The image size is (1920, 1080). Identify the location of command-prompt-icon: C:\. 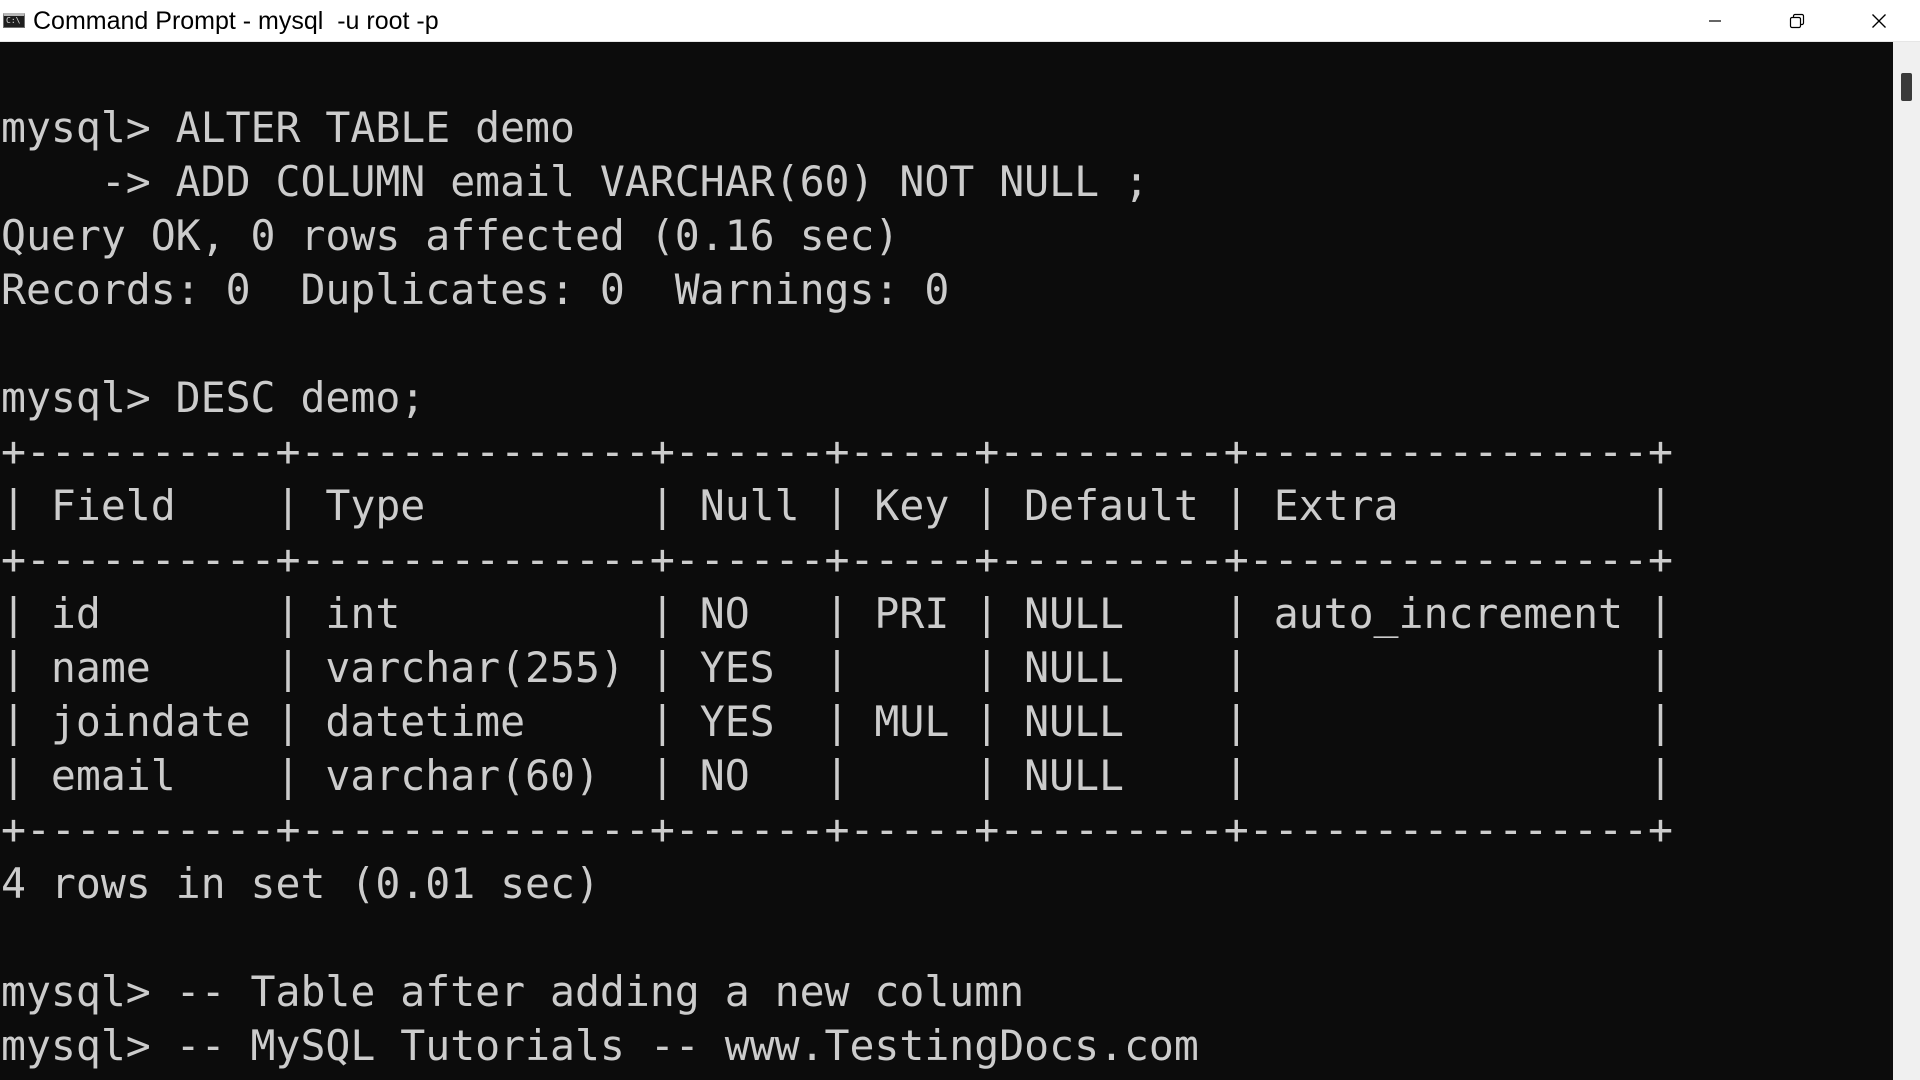
(14, 20).